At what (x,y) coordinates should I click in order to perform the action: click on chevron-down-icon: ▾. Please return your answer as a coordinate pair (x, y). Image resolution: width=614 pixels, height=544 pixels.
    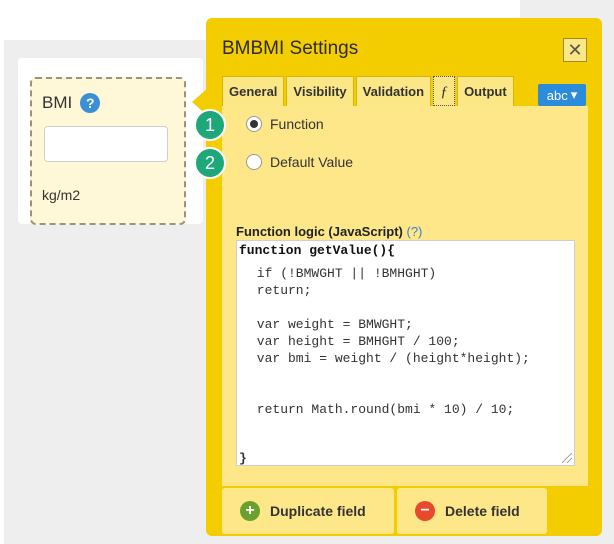
    Looking at the image, I should click on (574, 94).